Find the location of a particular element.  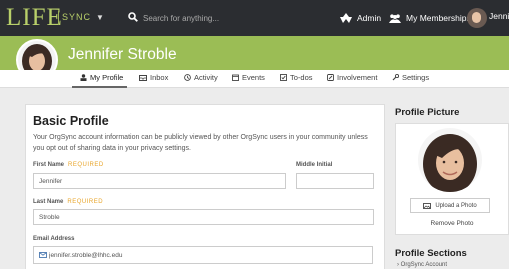

tab-activity: Activity is located at coordinates (201, 77).